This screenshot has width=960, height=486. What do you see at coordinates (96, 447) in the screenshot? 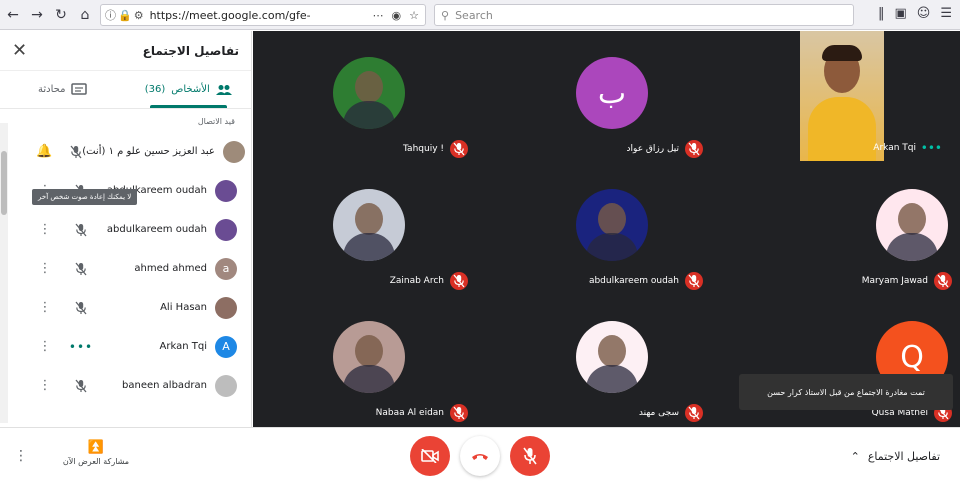
I see `present-screen-icon: ⏫` at bounding box center [96, 447].